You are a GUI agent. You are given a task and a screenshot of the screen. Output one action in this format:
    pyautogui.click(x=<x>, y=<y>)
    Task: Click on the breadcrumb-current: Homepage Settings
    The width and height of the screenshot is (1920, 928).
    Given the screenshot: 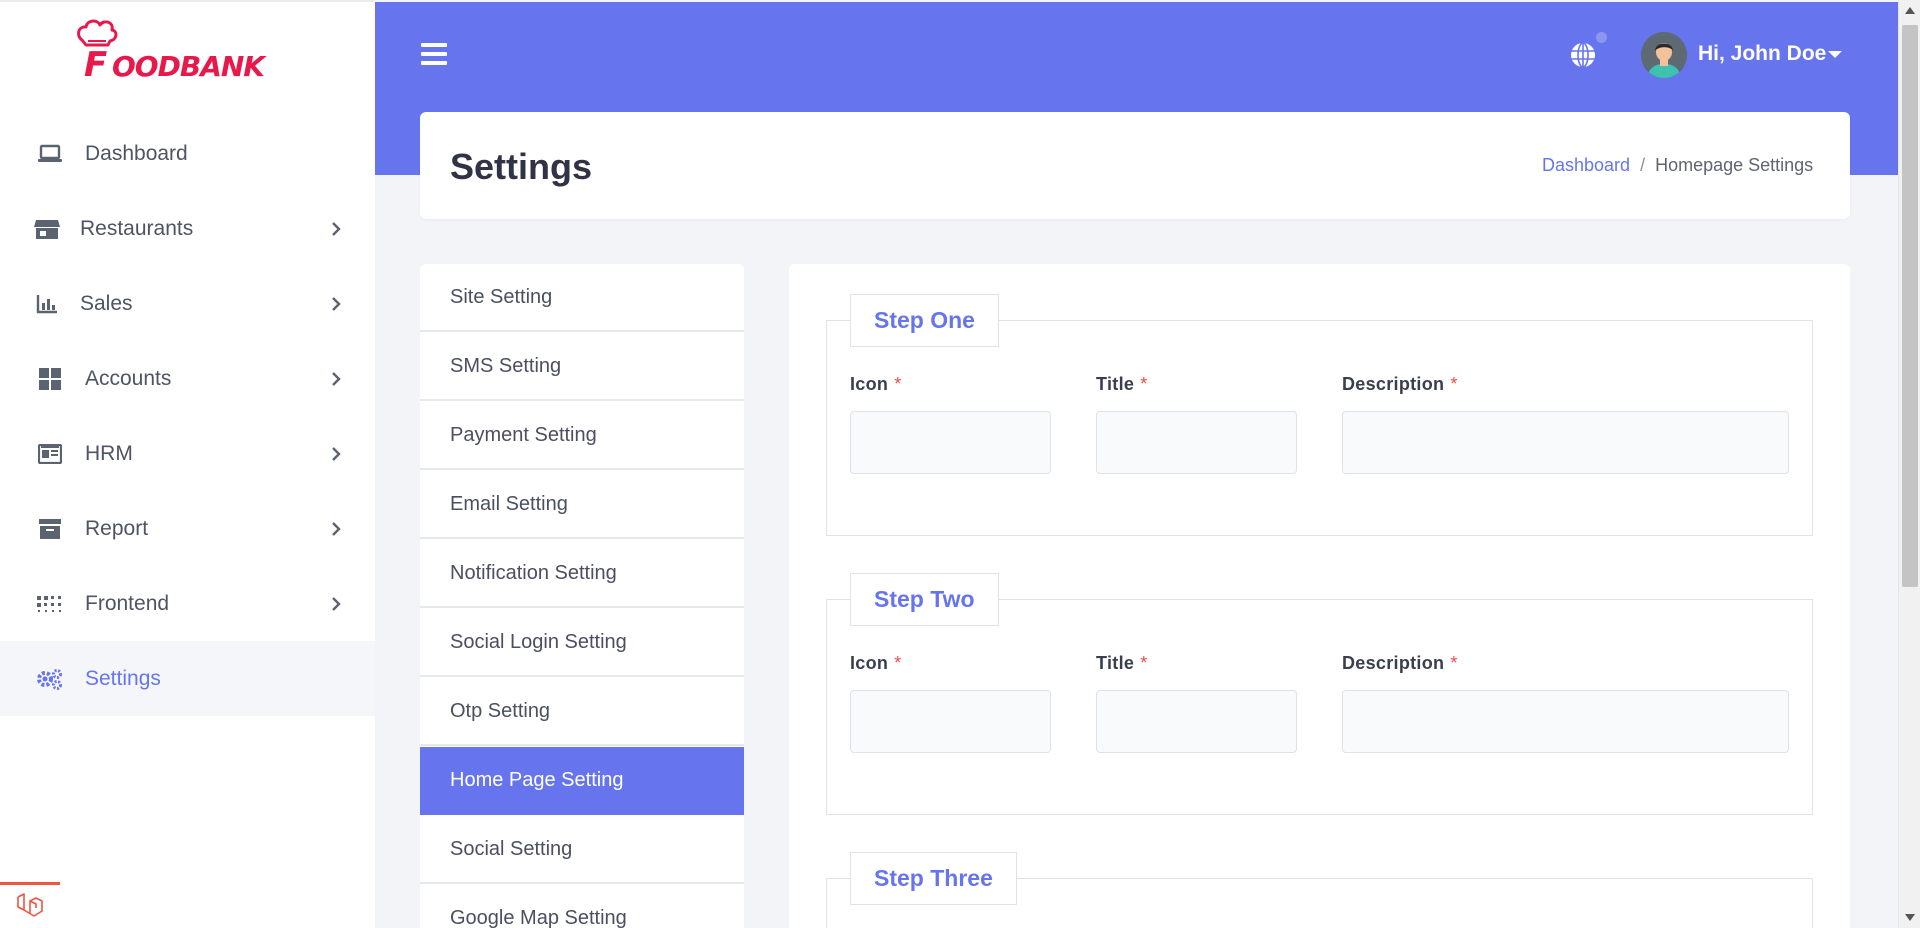 What is the action you would take?
    pyautogui.click(x=1734, y=165)
    